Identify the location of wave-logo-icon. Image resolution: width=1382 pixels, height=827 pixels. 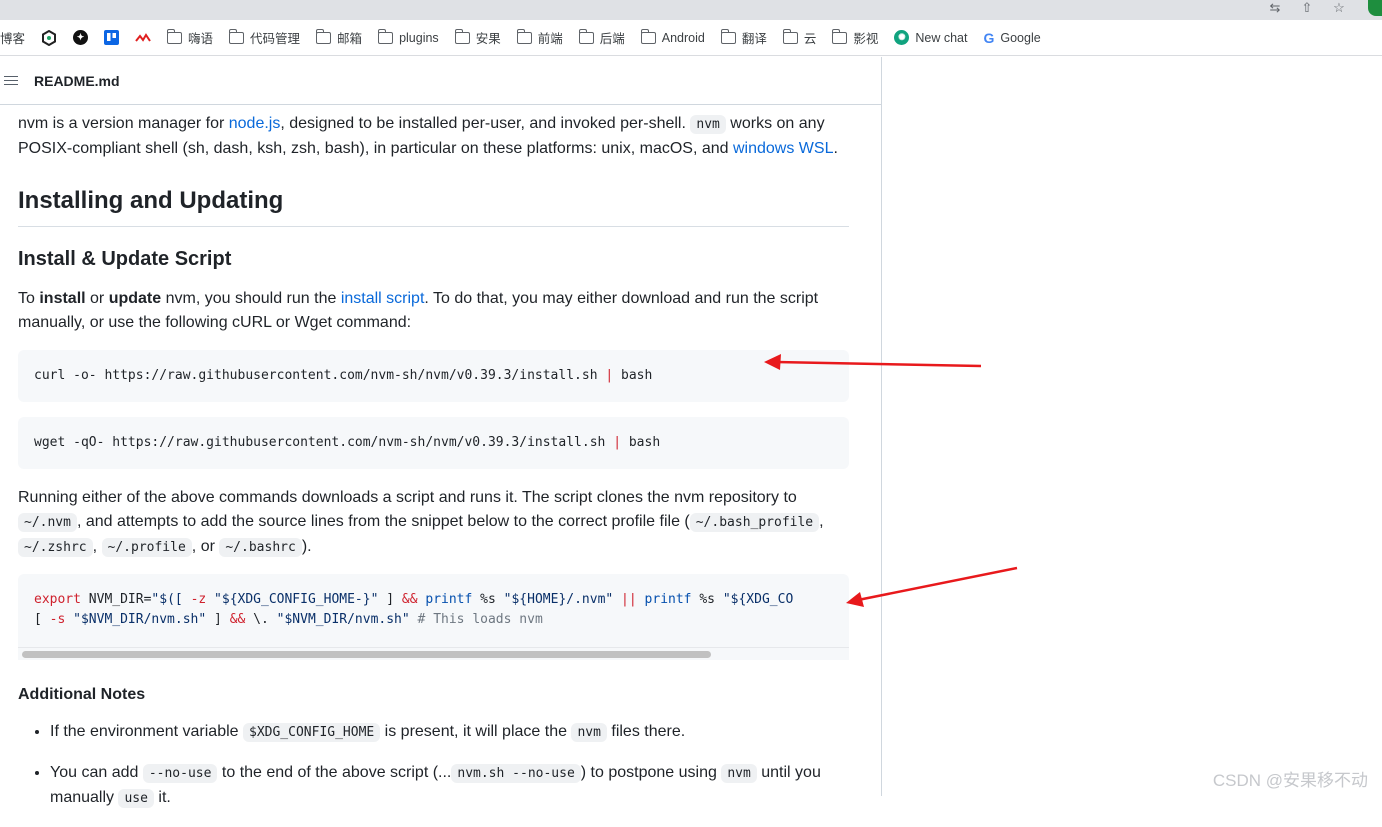
(143, 37).